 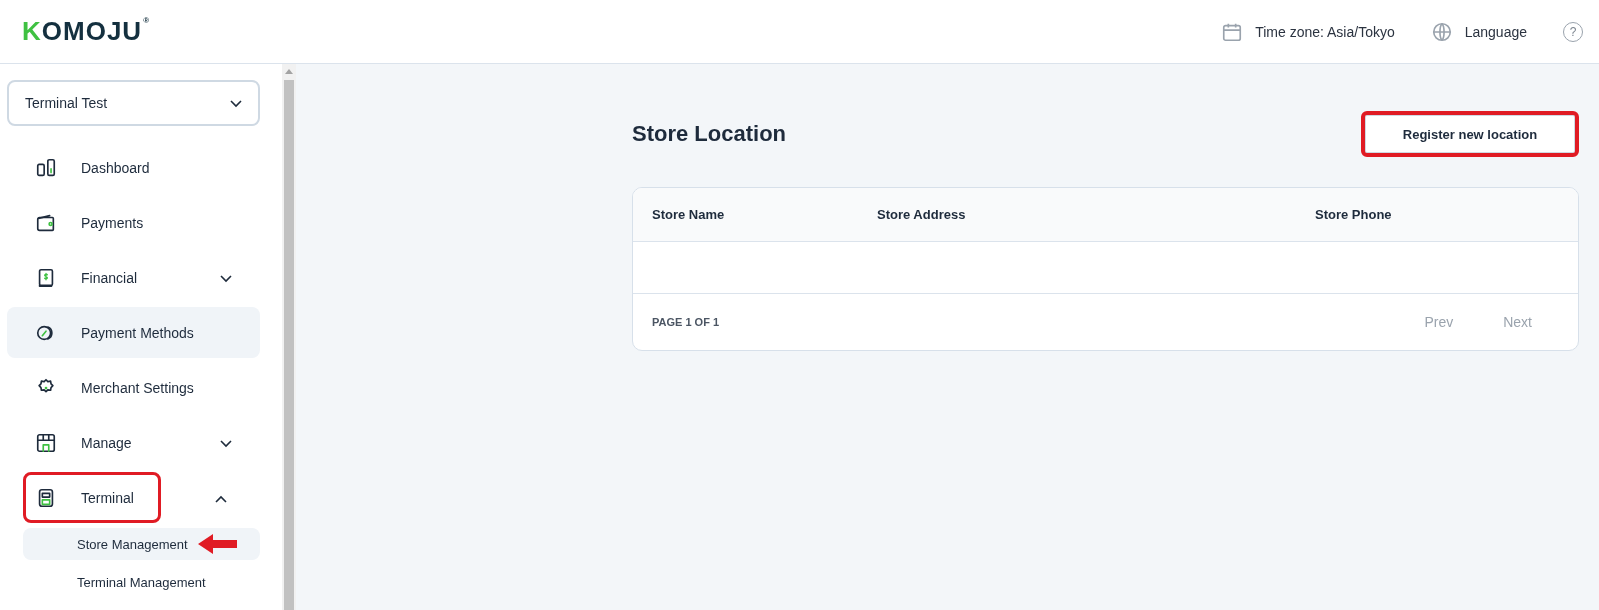 I want to click on sidebar-subitem: Store Management, so click(x=141, y=544).